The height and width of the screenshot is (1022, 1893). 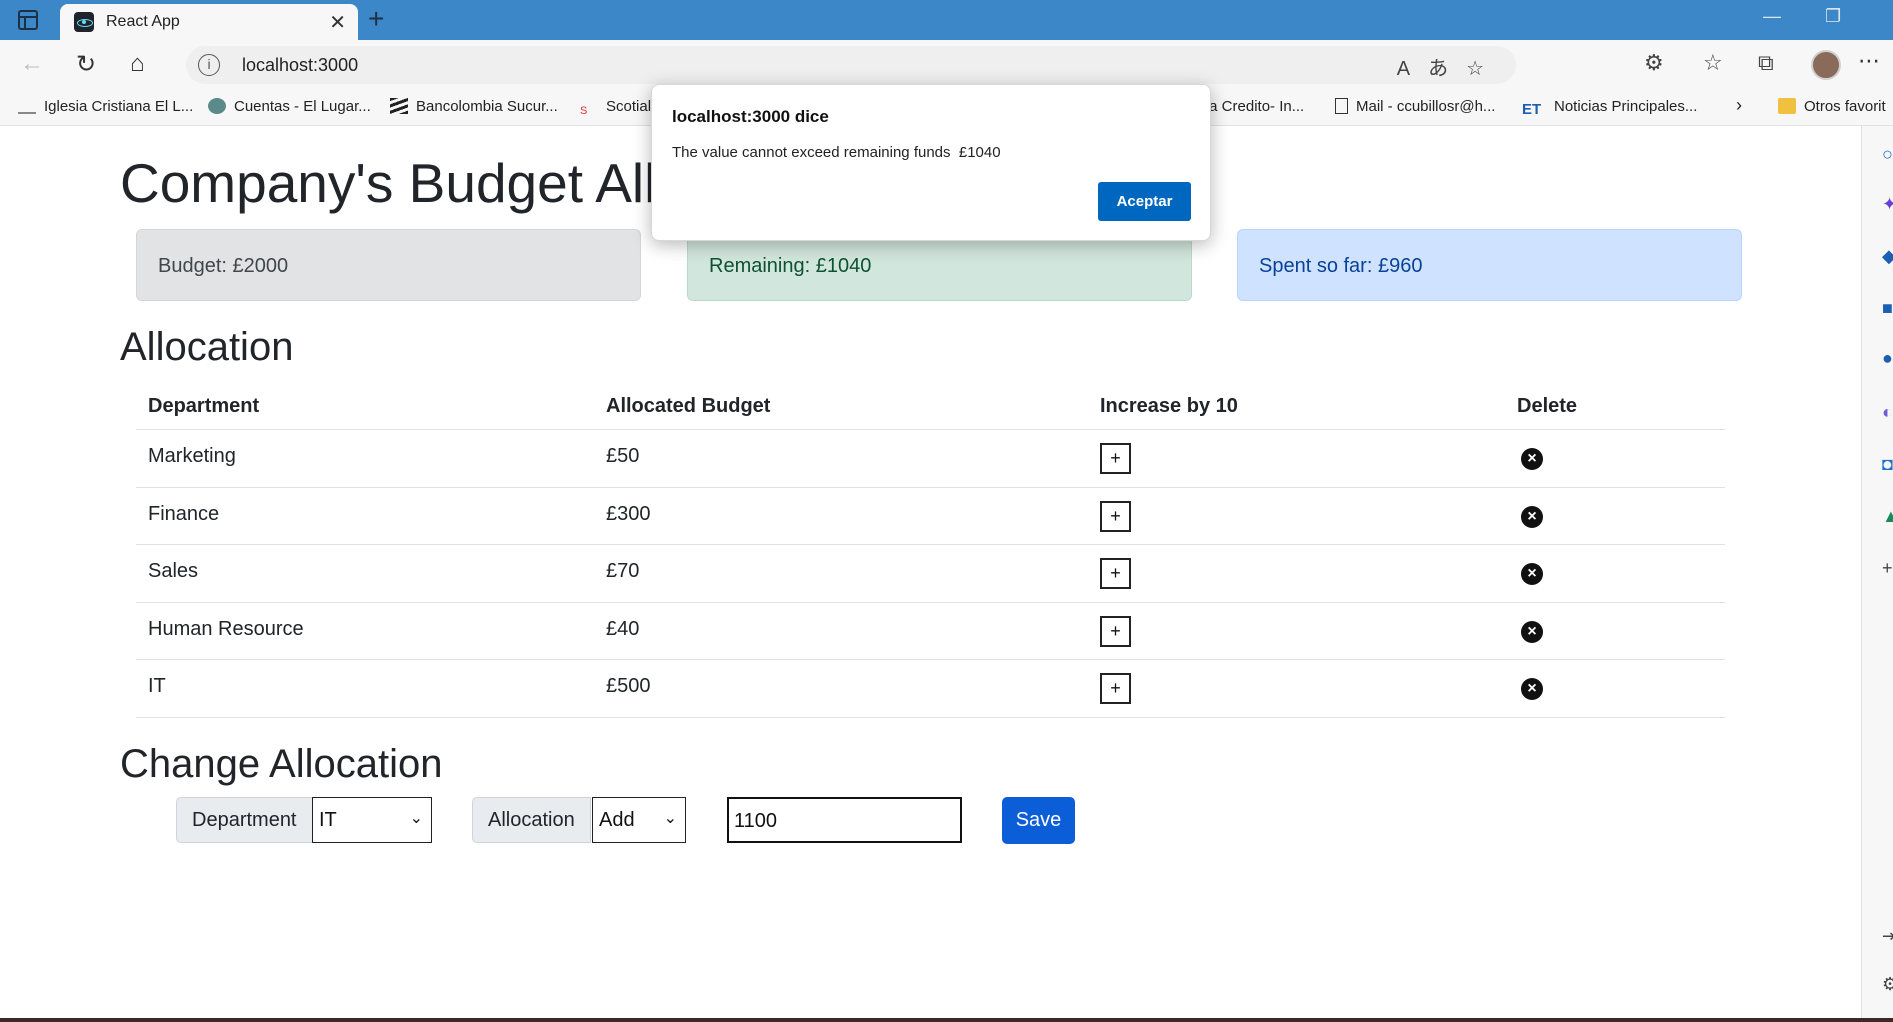 I want to click on department-select-value: IT, so click(x=328, y=820).